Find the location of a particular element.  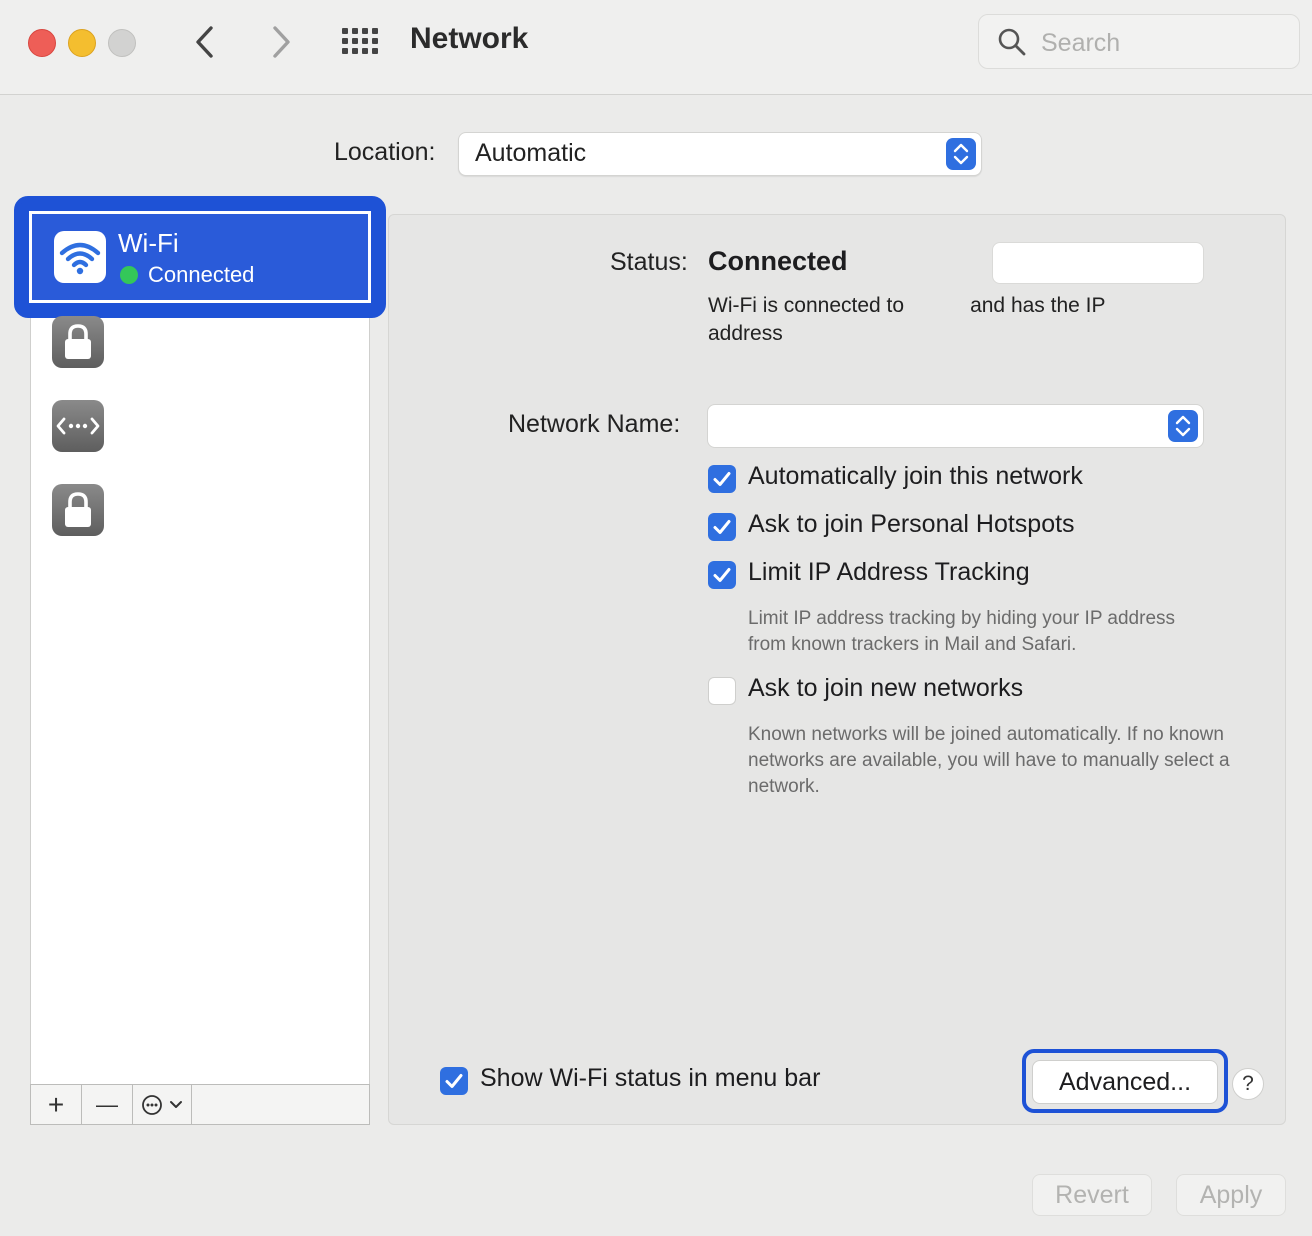

grid-icon is located at coordinates (360, 41).